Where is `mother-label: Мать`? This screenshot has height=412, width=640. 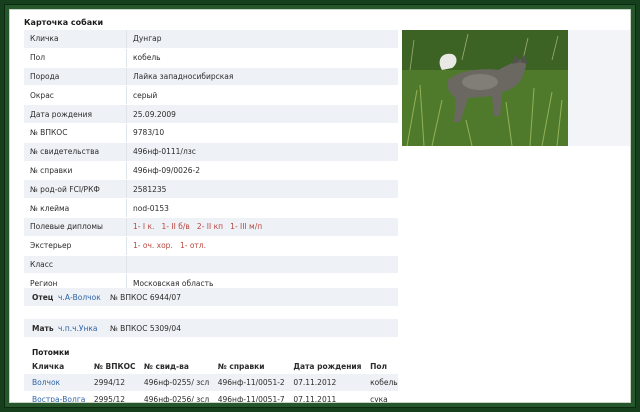 mother-label: Мать is located at coordinates (43, 328).